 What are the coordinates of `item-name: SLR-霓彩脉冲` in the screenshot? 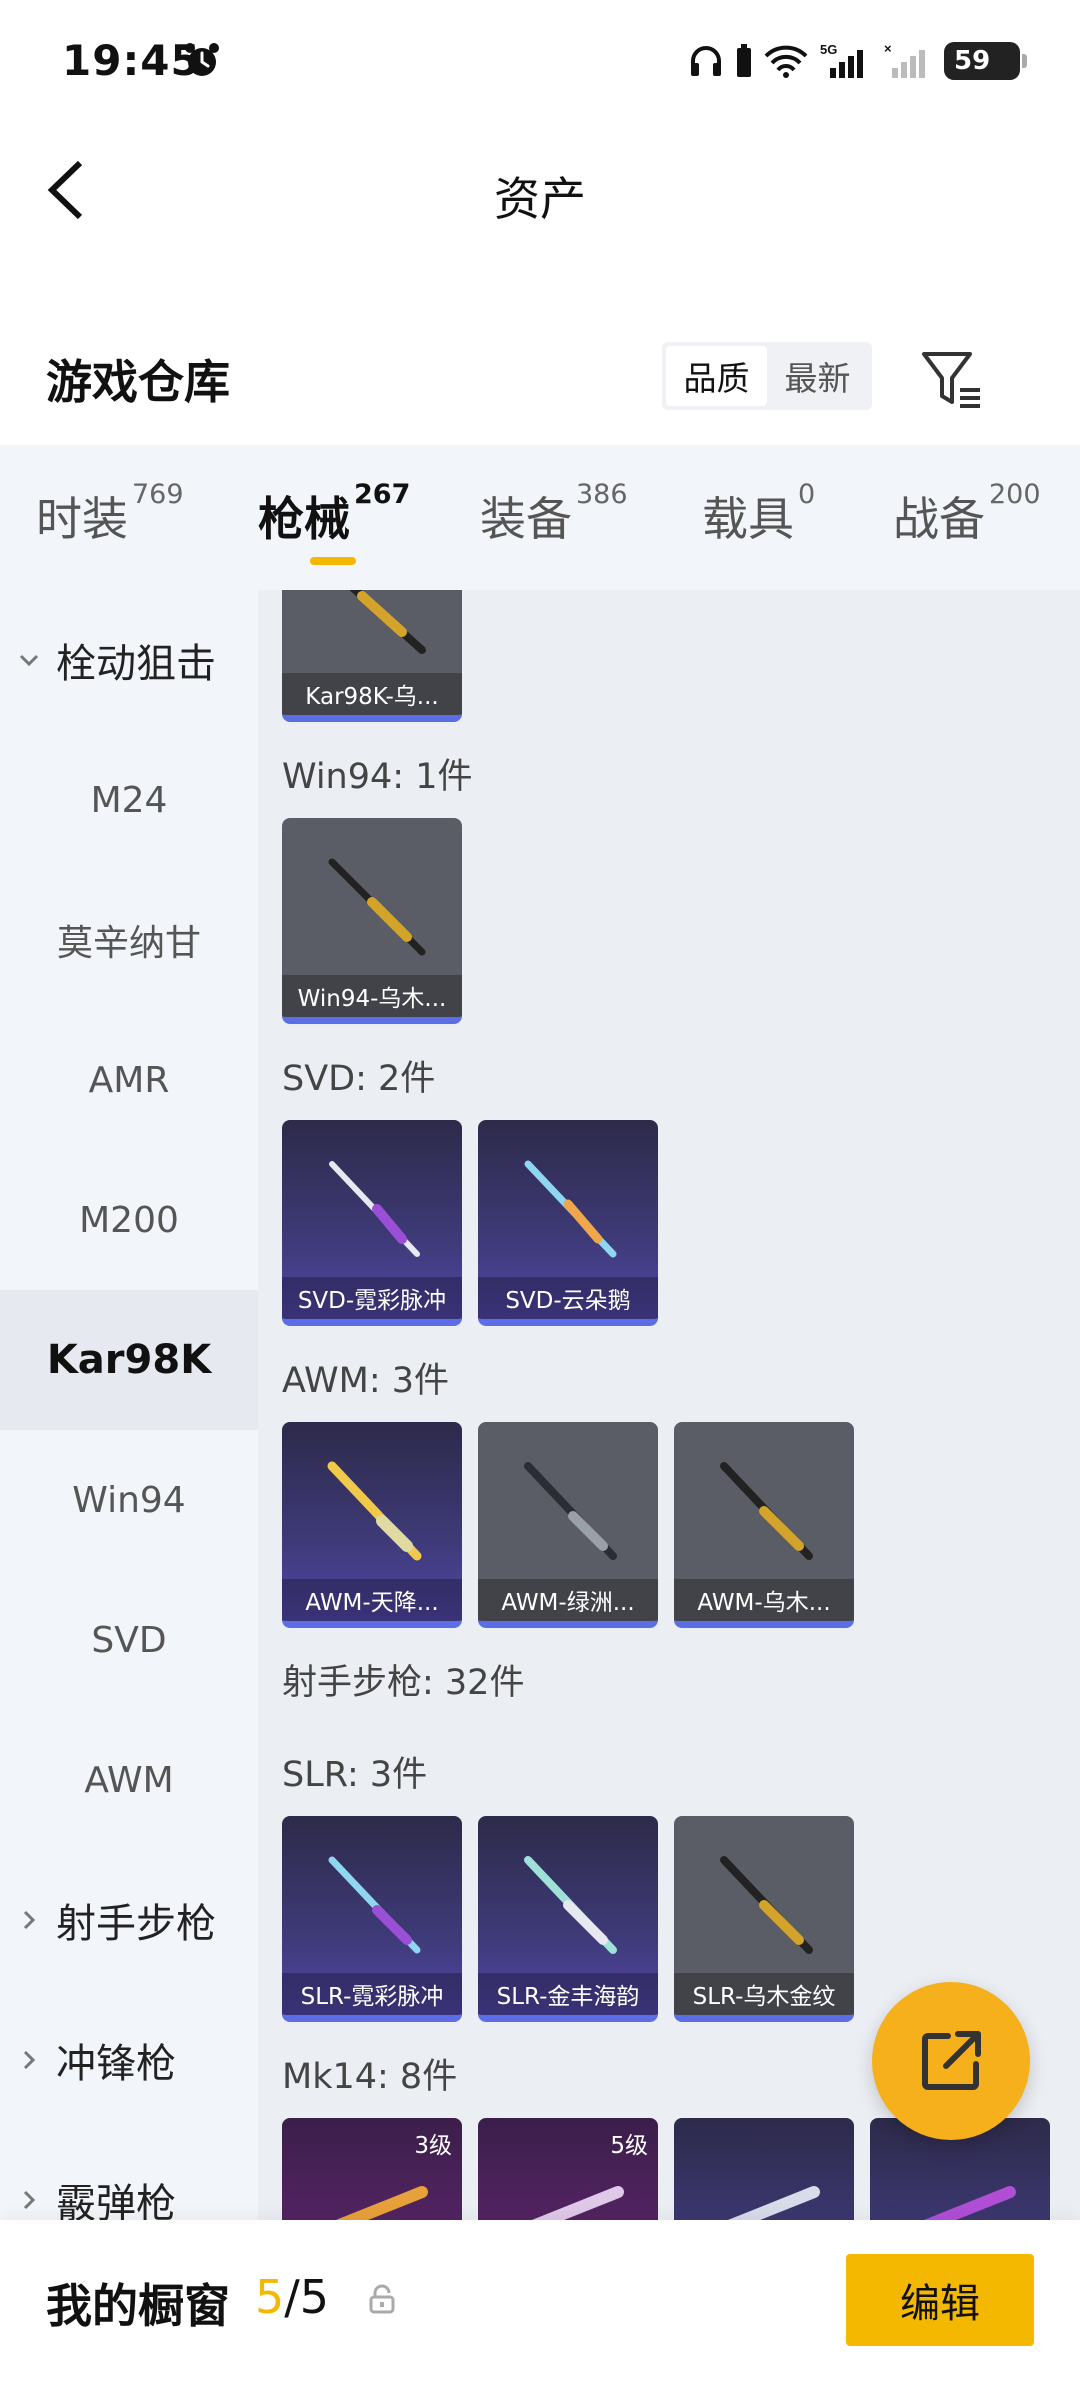 It's located at (372, 1994).